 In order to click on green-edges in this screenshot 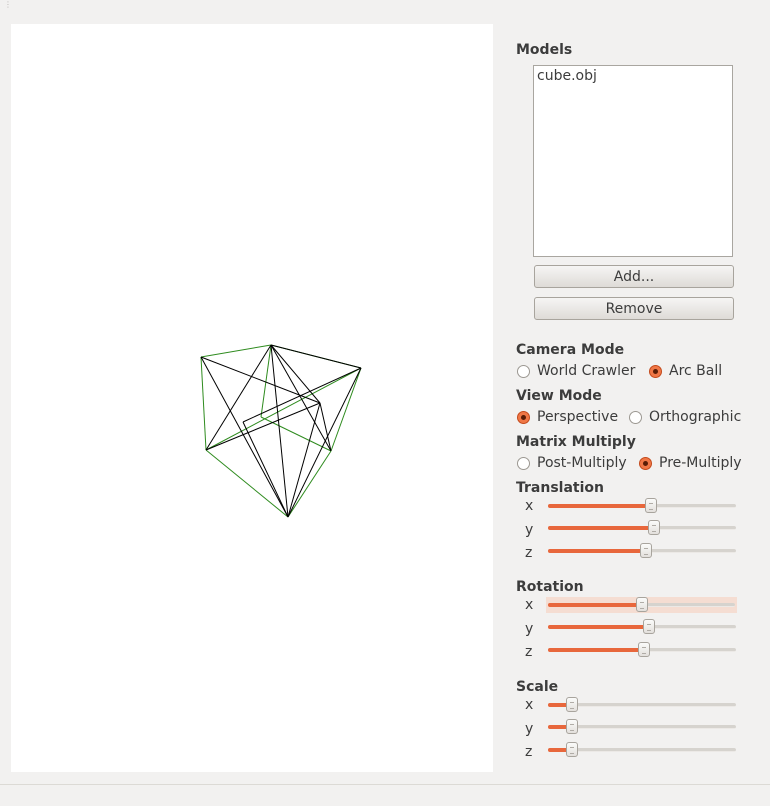, I will do `click(281, 431)`.